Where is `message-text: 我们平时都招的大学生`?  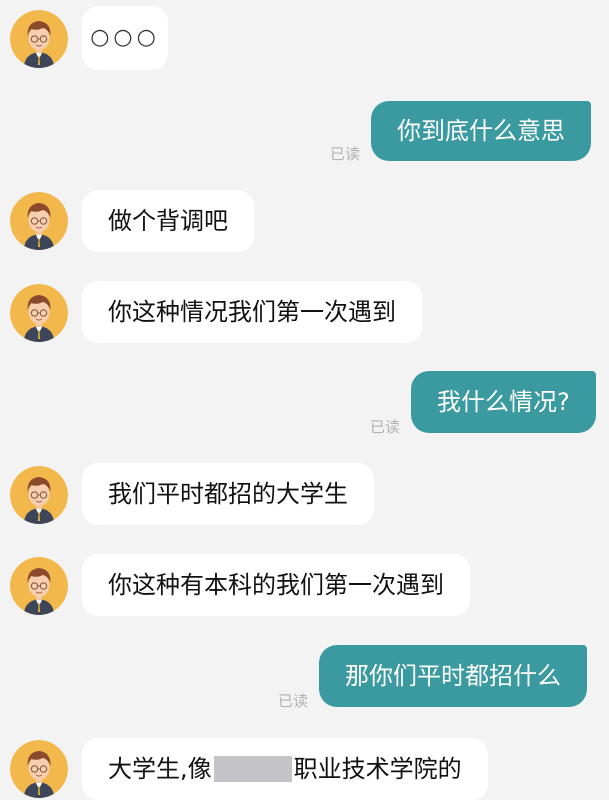
message-text: 我们平时都招的大学生 is located at coordinates (228, 494).